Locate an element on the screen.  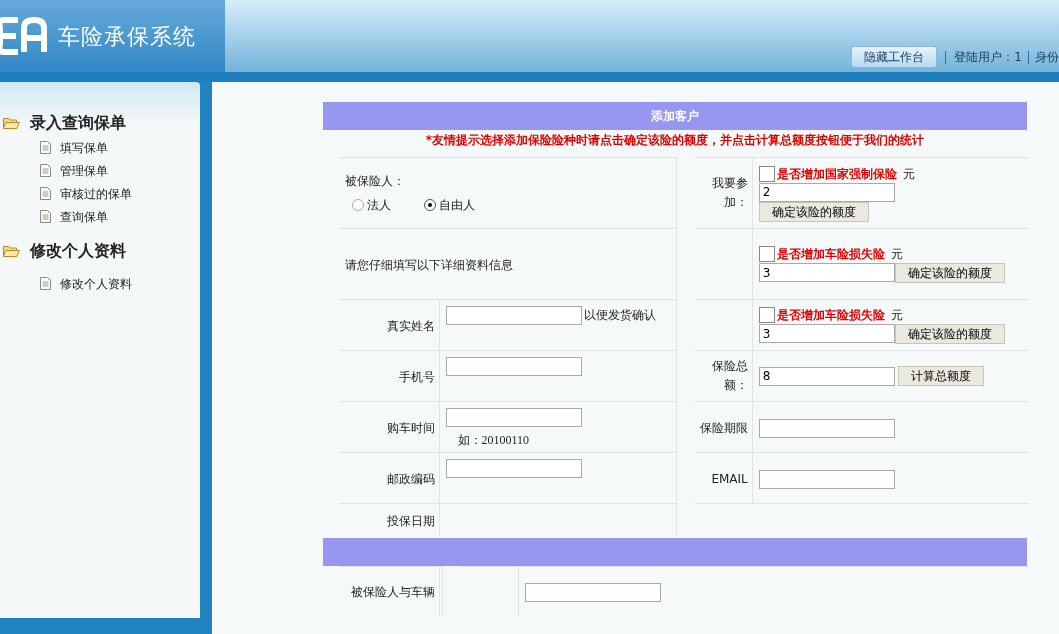
input-field: 2 is located at coordinates (826, 192).